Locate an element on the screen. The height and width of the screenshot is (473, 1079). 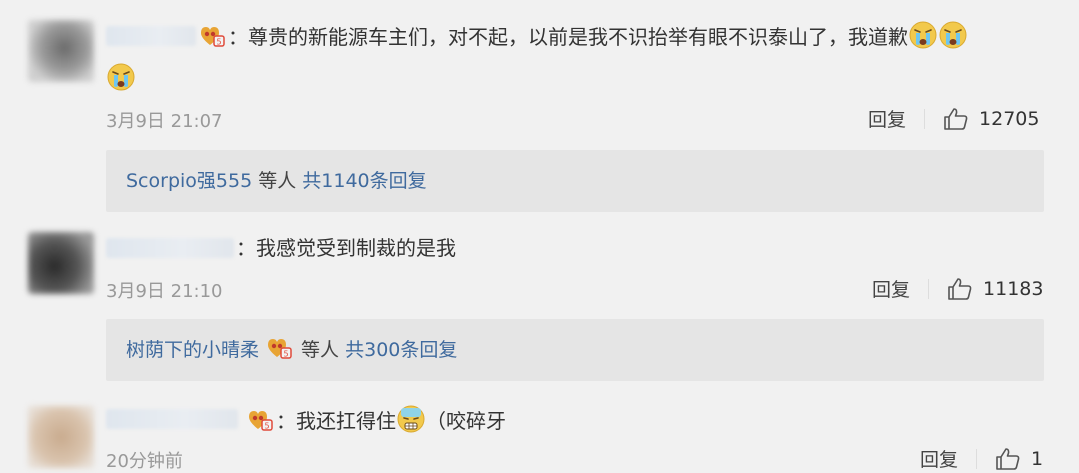
replies-summary: Scorpio强555 等人 共1140条回复 is located at coordinates (575, 181).